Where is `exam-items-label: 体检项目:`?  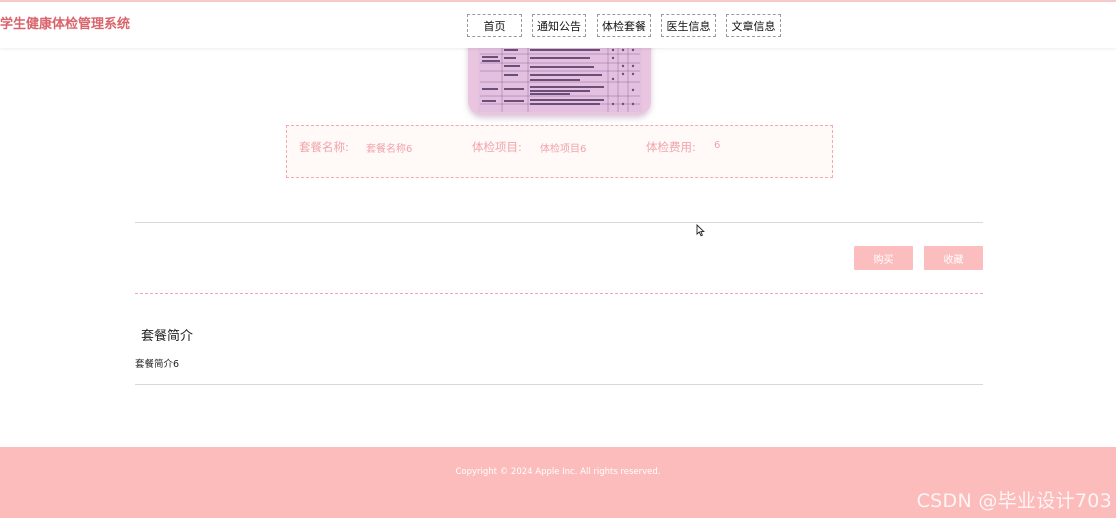
exam-items-label: 体检项目: is located at coordinates (497, 147).